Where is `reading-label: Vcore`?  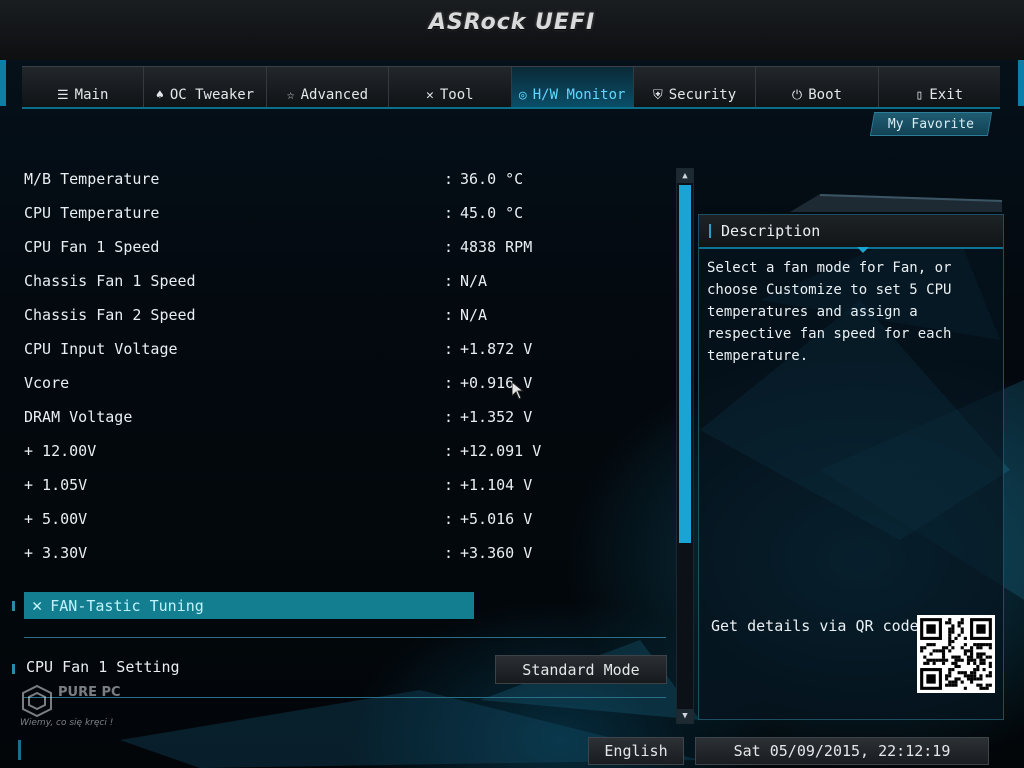
reading-label: Vcore is located at coordinates (47, 383).